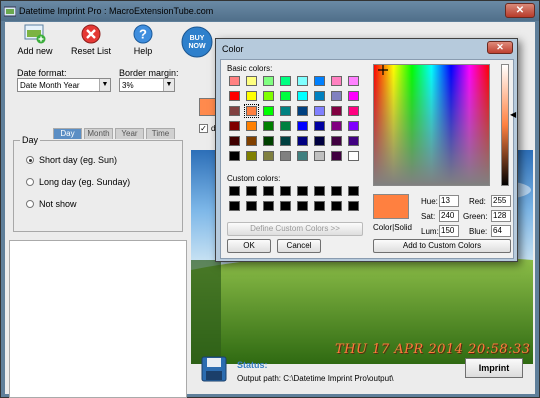 Image resolution: width=540 pixels, height=398 pixels. I want to click on blue-field: 64, so click(501, 231).